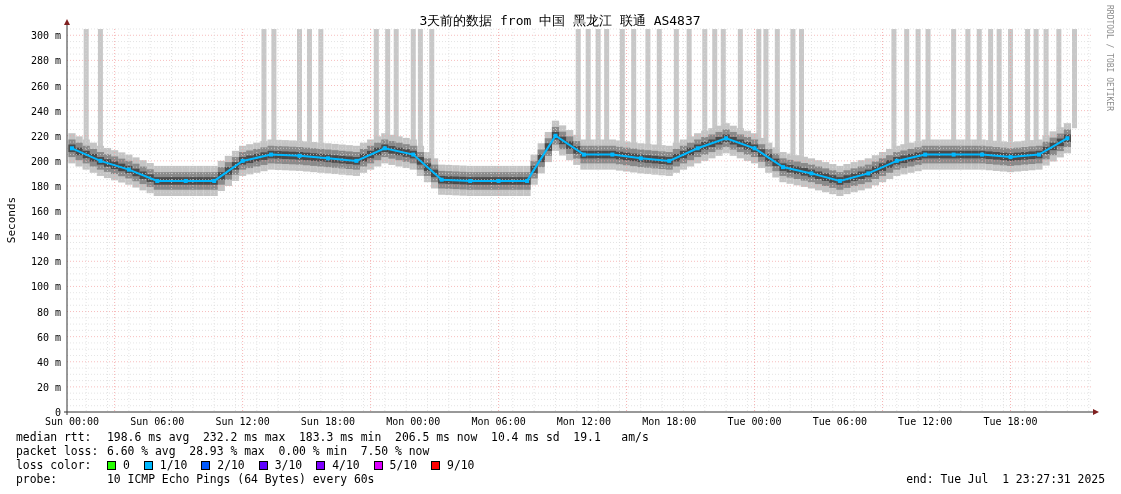  I want to click on legend-value: 6.60 % avg 28.93 % max 0.00 % min 7.50 % now, so click(268, 451).